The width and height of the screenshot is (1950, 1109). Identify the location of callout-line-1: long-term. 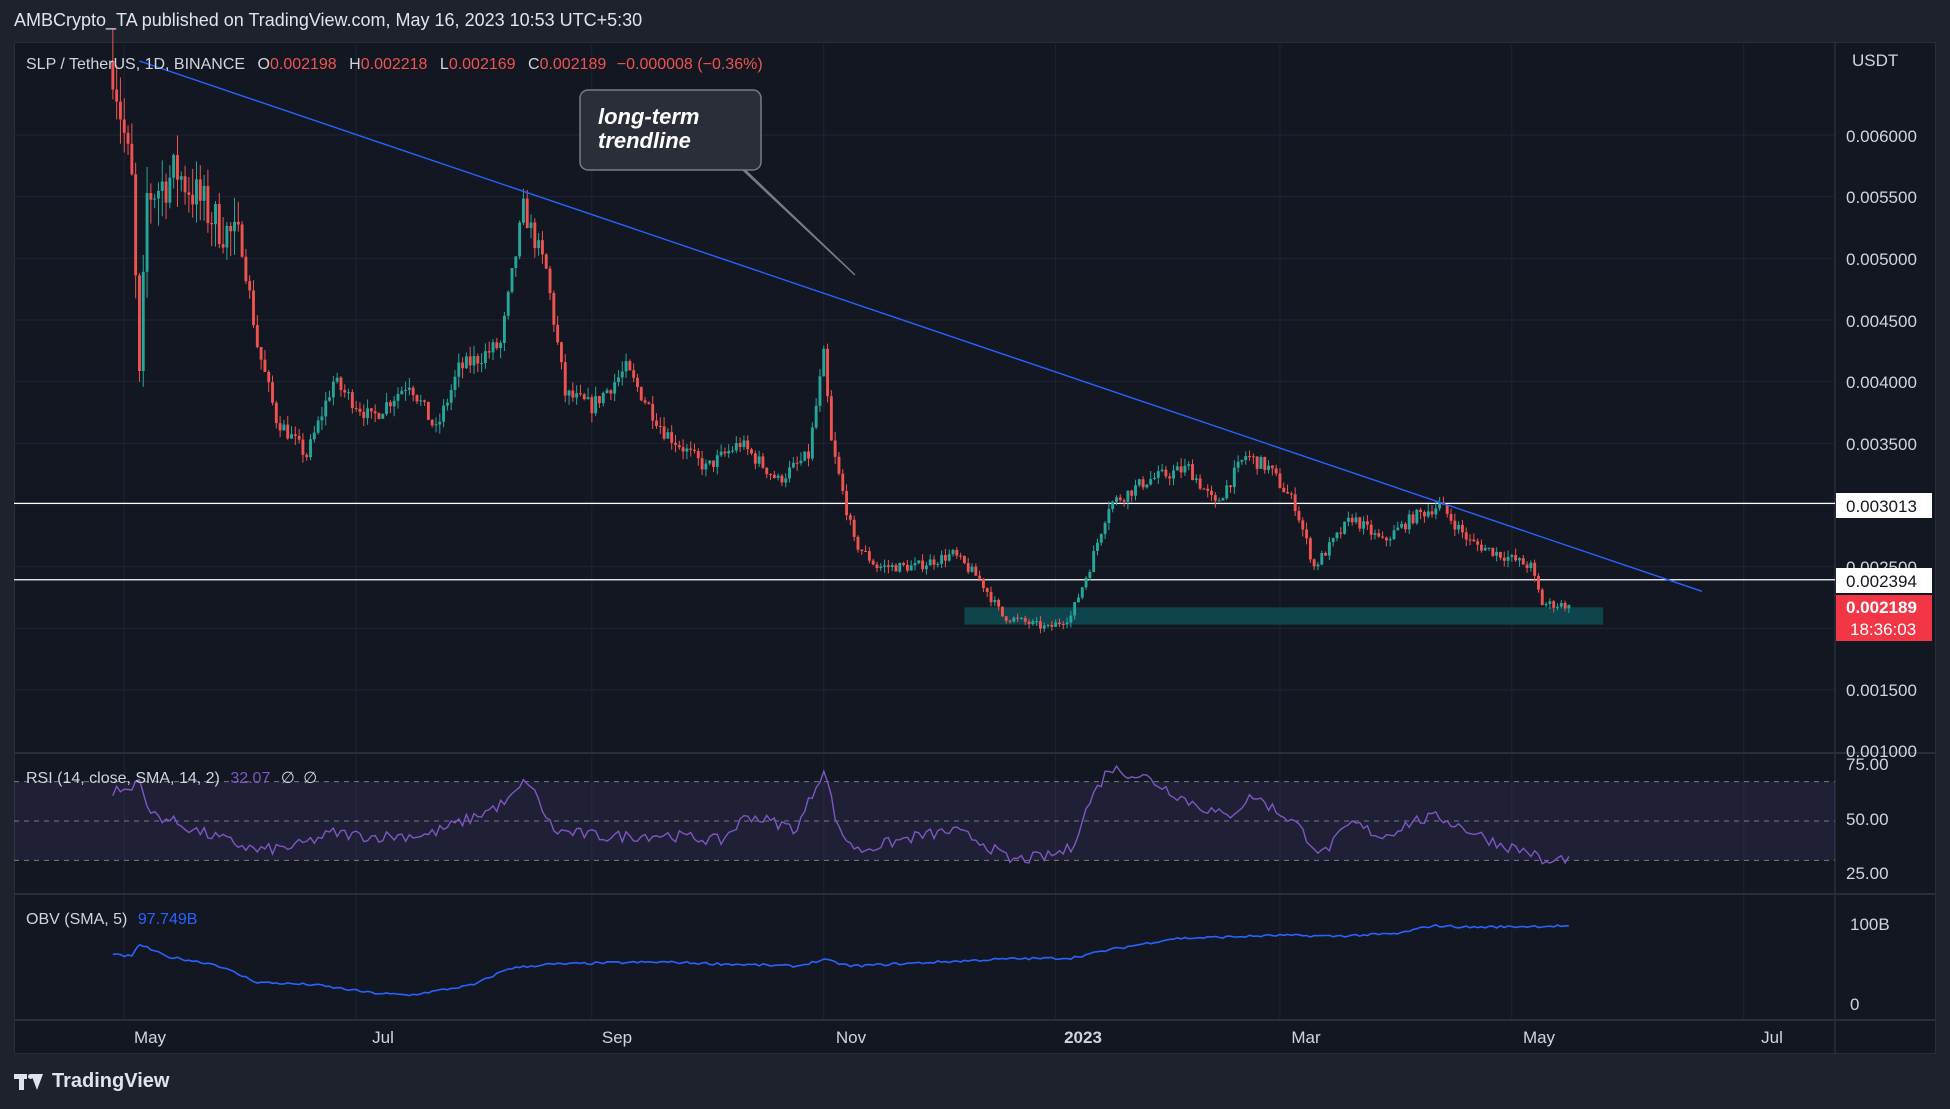
(648, 116).